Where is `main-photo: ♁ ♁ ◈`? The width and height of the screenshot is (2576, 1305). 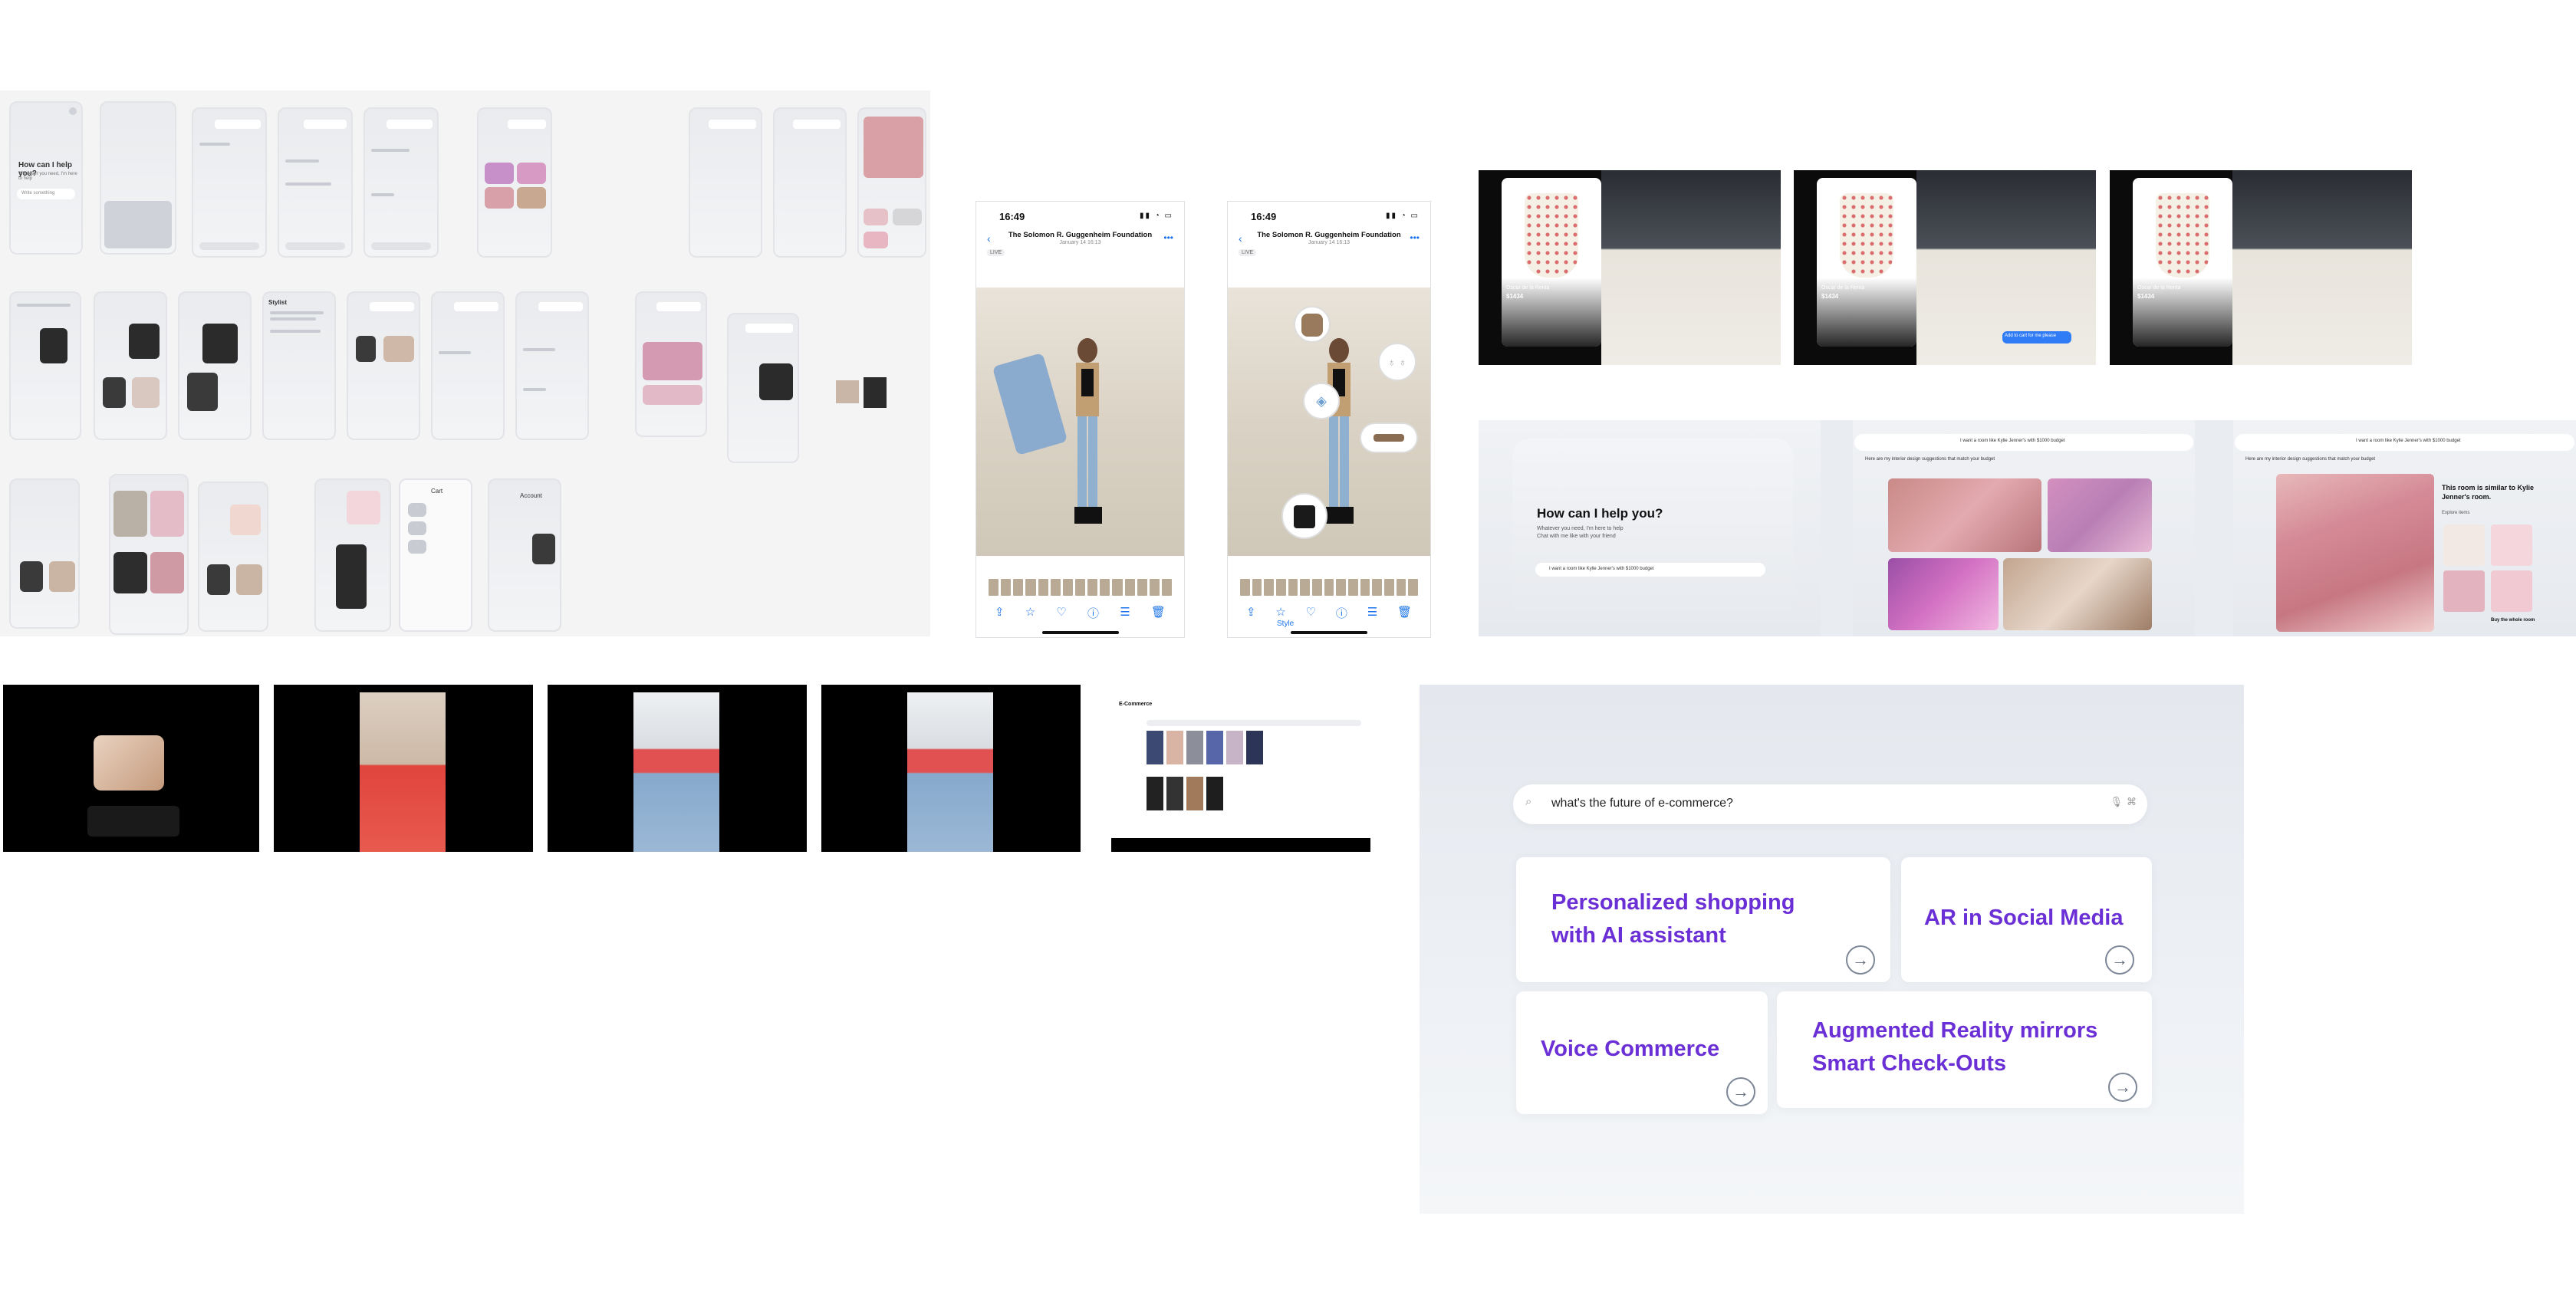 main-photo: ♁ ♁ ◈ is located at coordinates (1329, 422).